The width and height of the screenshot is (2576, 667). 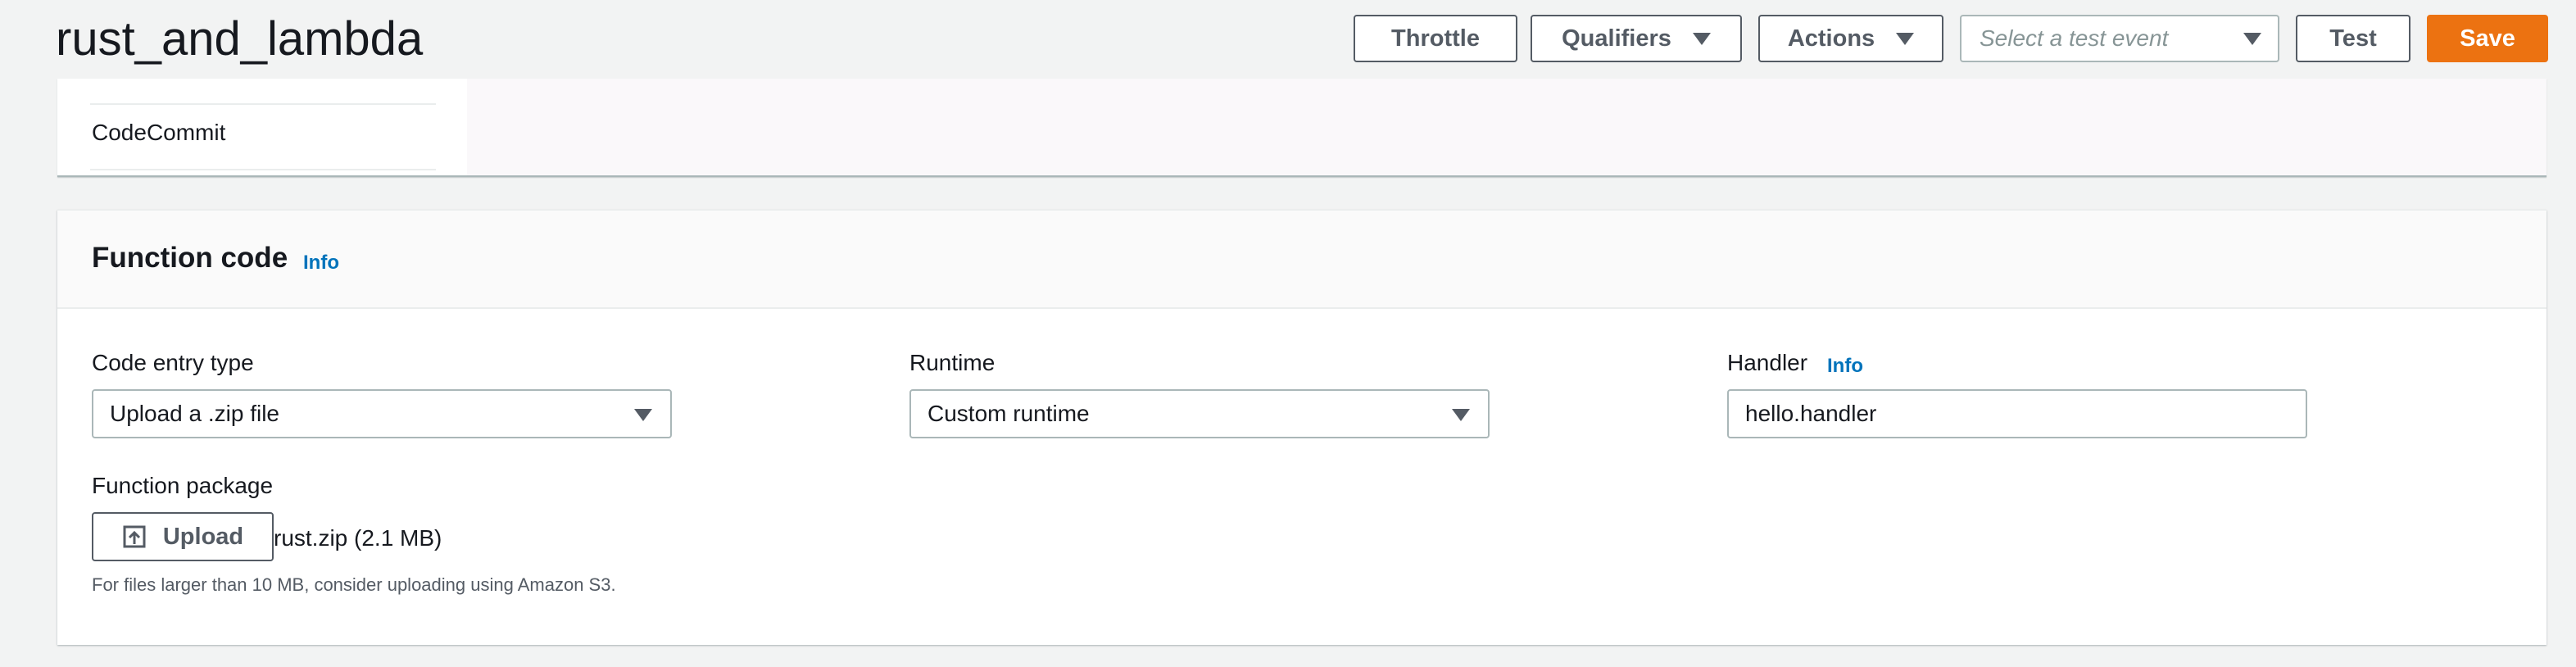 I want to click on throttle-button: Throttle, so click(x=1435, y=38).